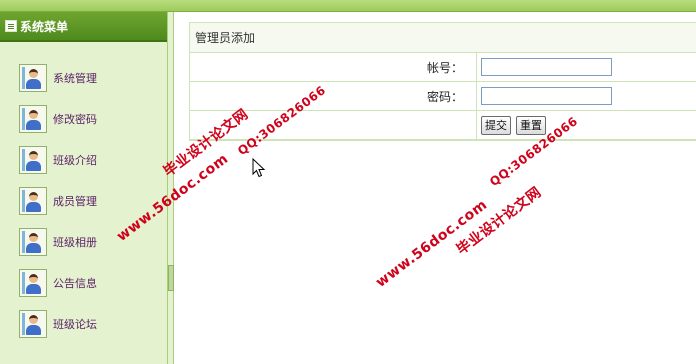 Image resolution: width=696 pixels, height=364 pixels. I want to click on splitter-handle, so click(171, 278).